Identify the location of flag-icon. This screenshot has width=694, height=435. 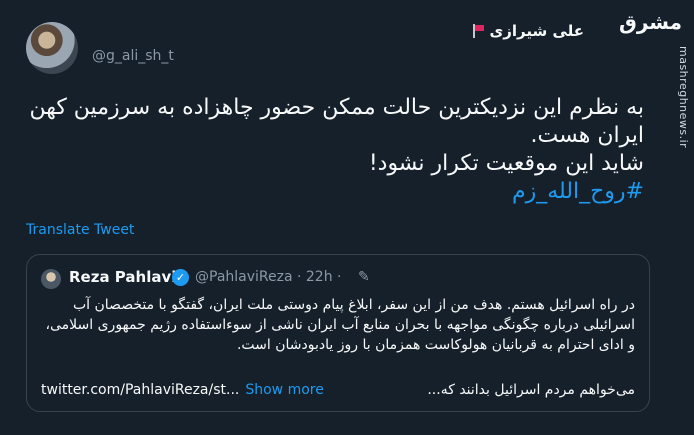
(478, 31).